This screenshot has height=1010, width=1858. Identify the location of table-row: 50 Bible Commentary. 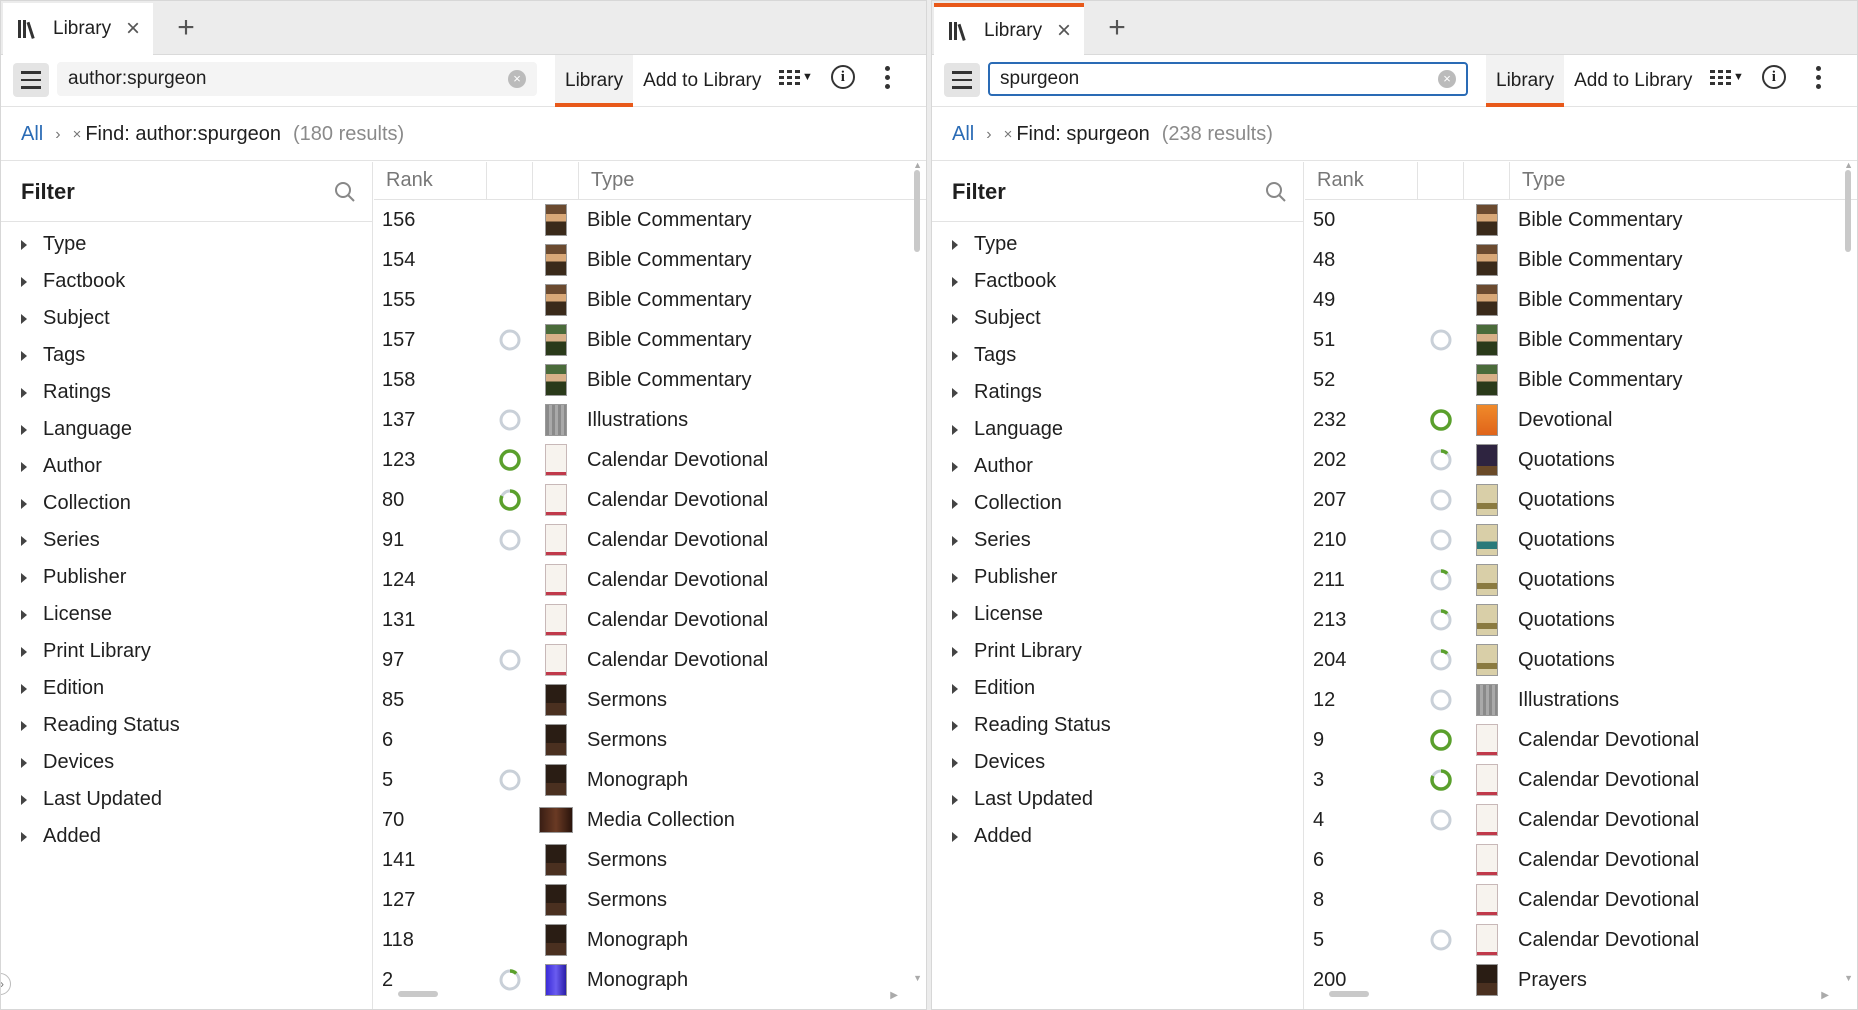
(1581, 220).